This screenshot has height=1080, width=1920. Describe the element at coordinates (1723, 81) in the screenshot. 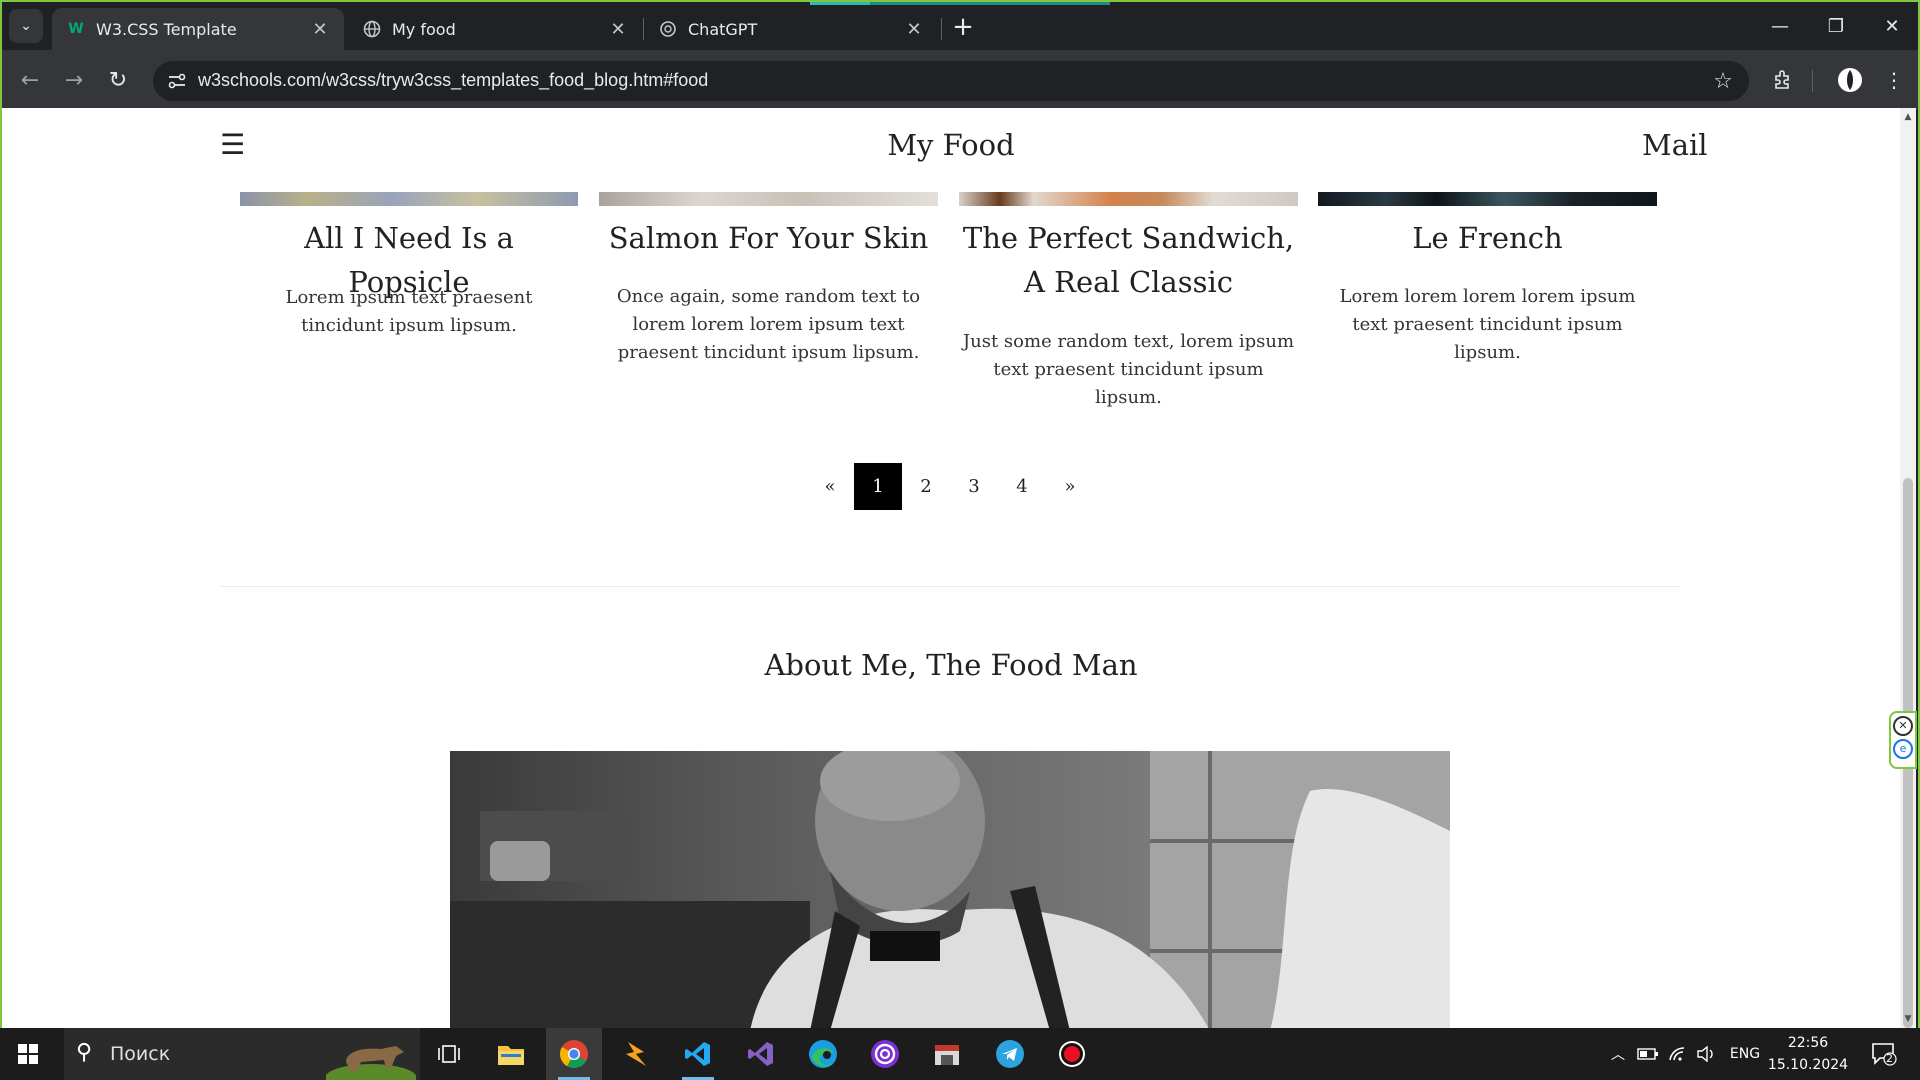

I see `bookmark-star-icon: ☆` at that location.